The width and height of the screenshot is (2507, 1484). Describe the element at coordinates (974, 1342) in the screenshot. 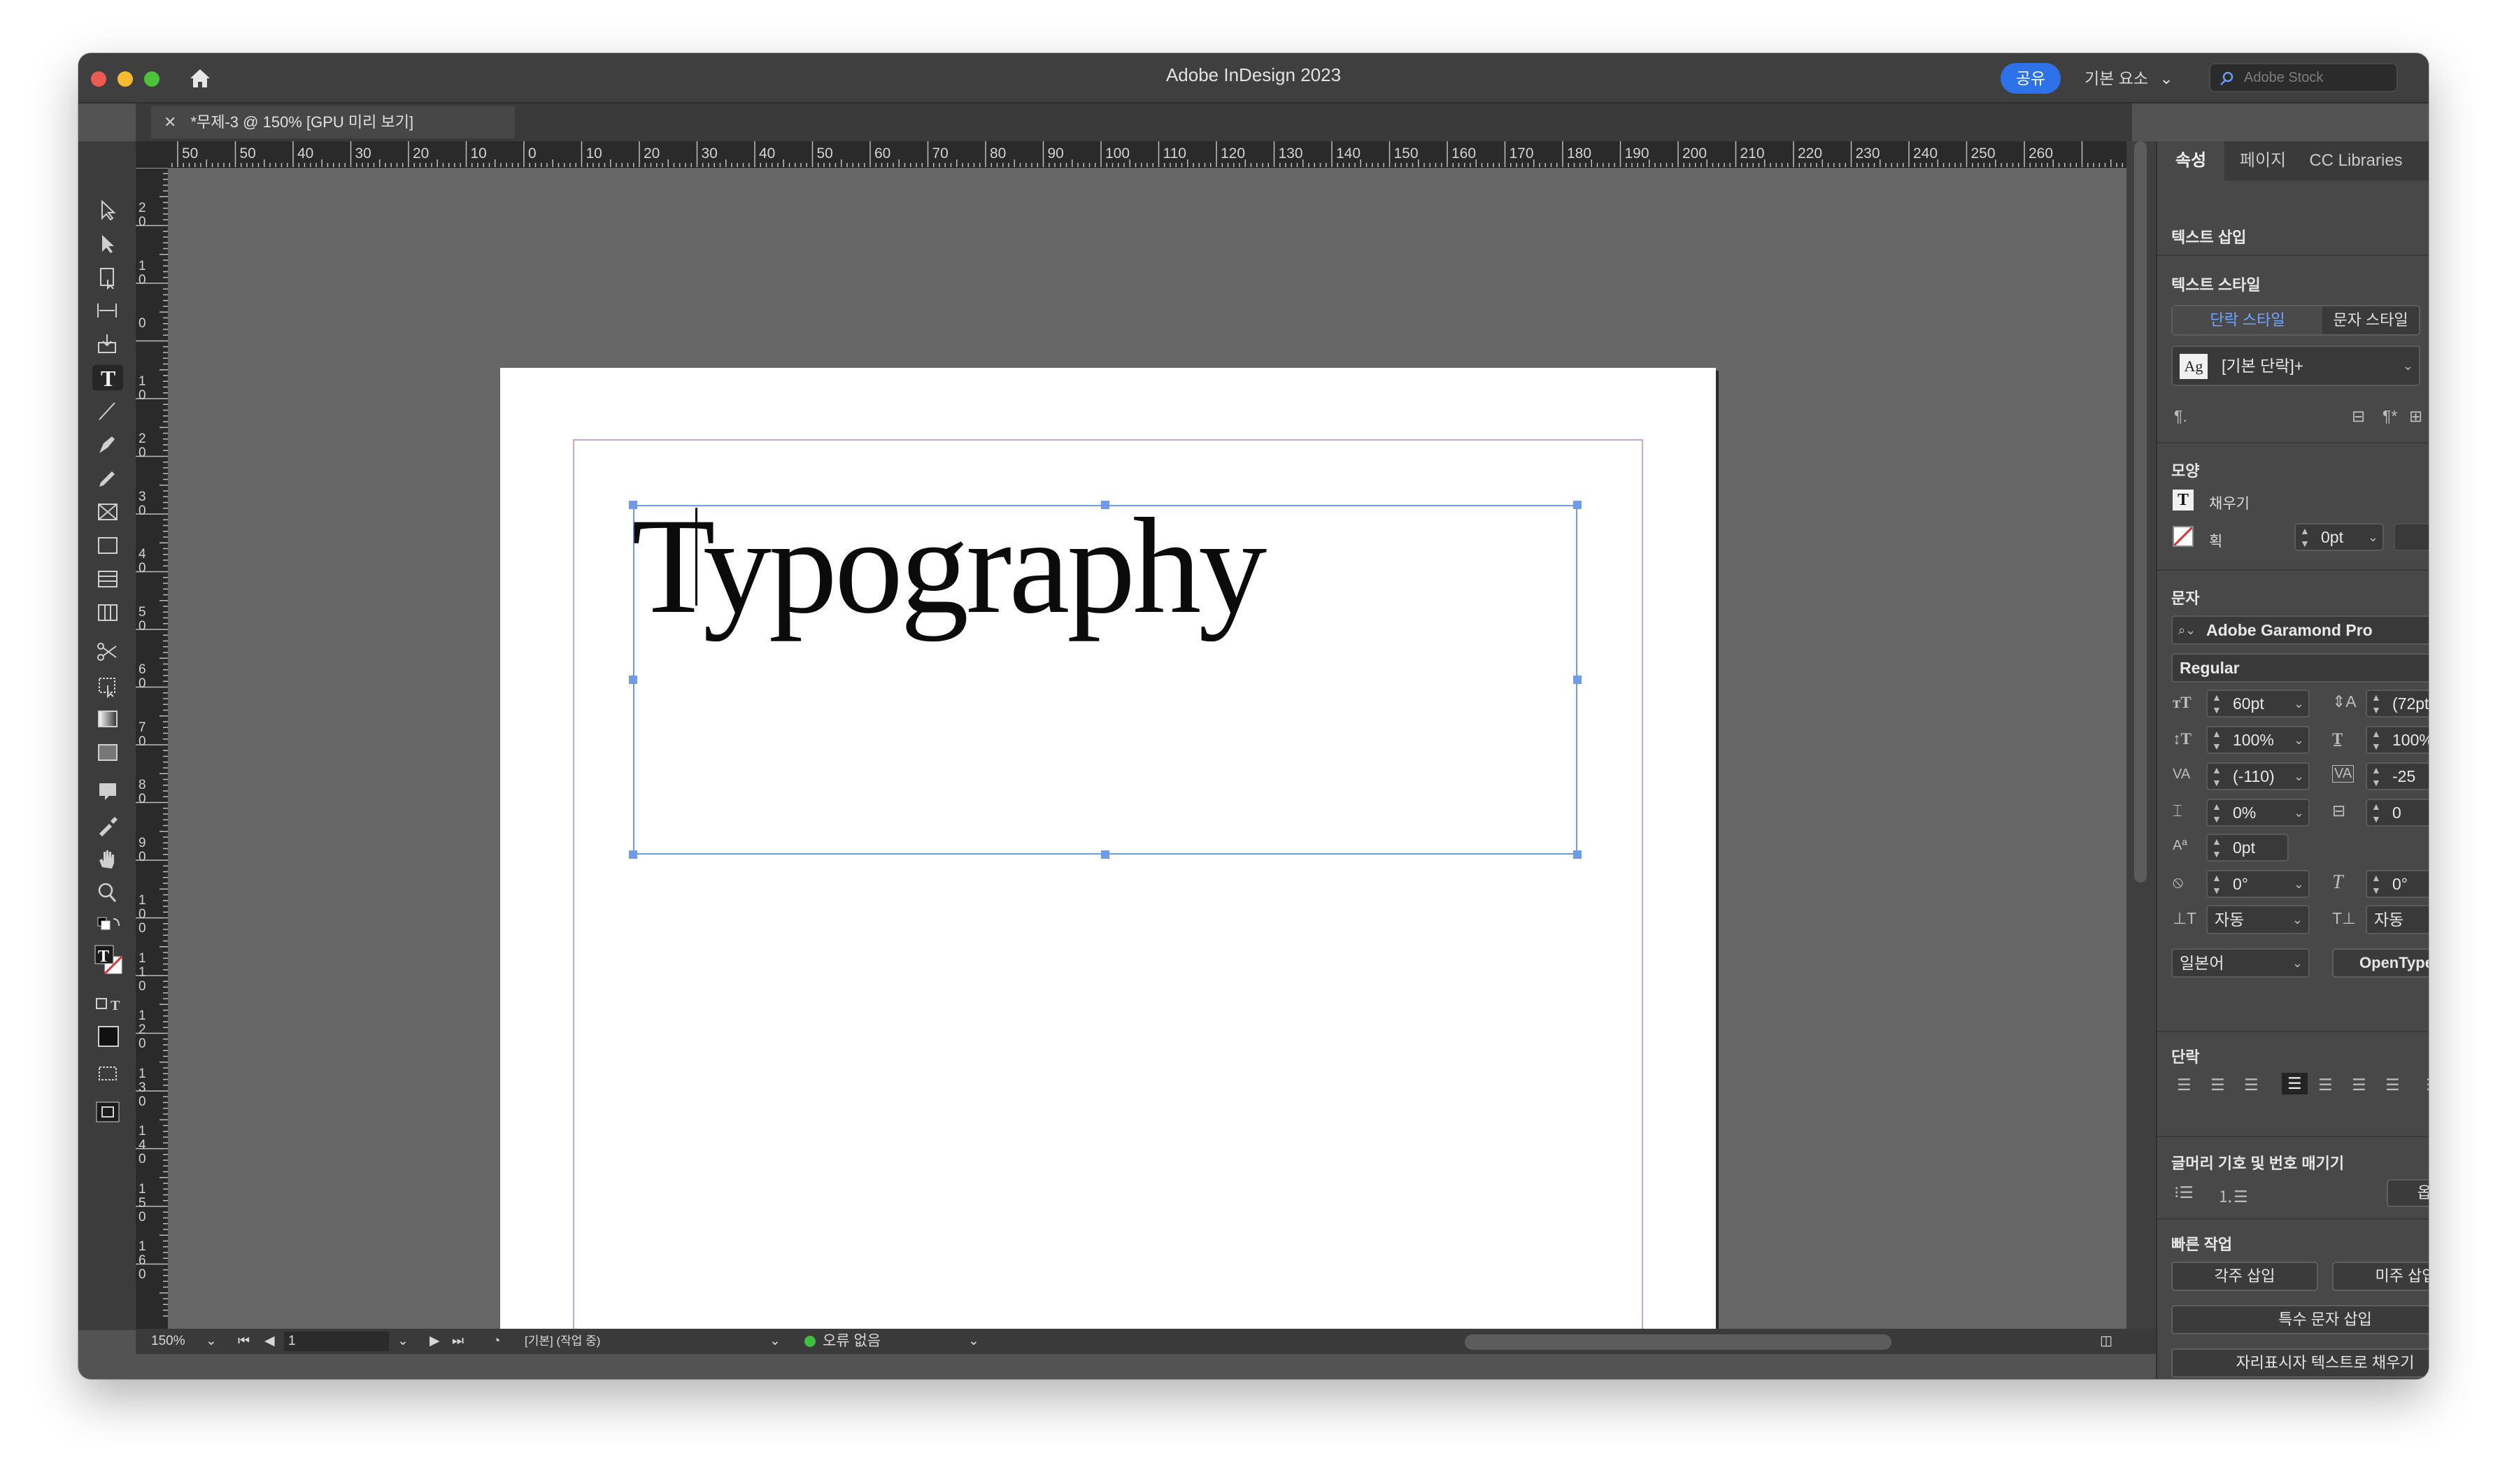

I see `errors-chevron-icon: ⌄` at that location.